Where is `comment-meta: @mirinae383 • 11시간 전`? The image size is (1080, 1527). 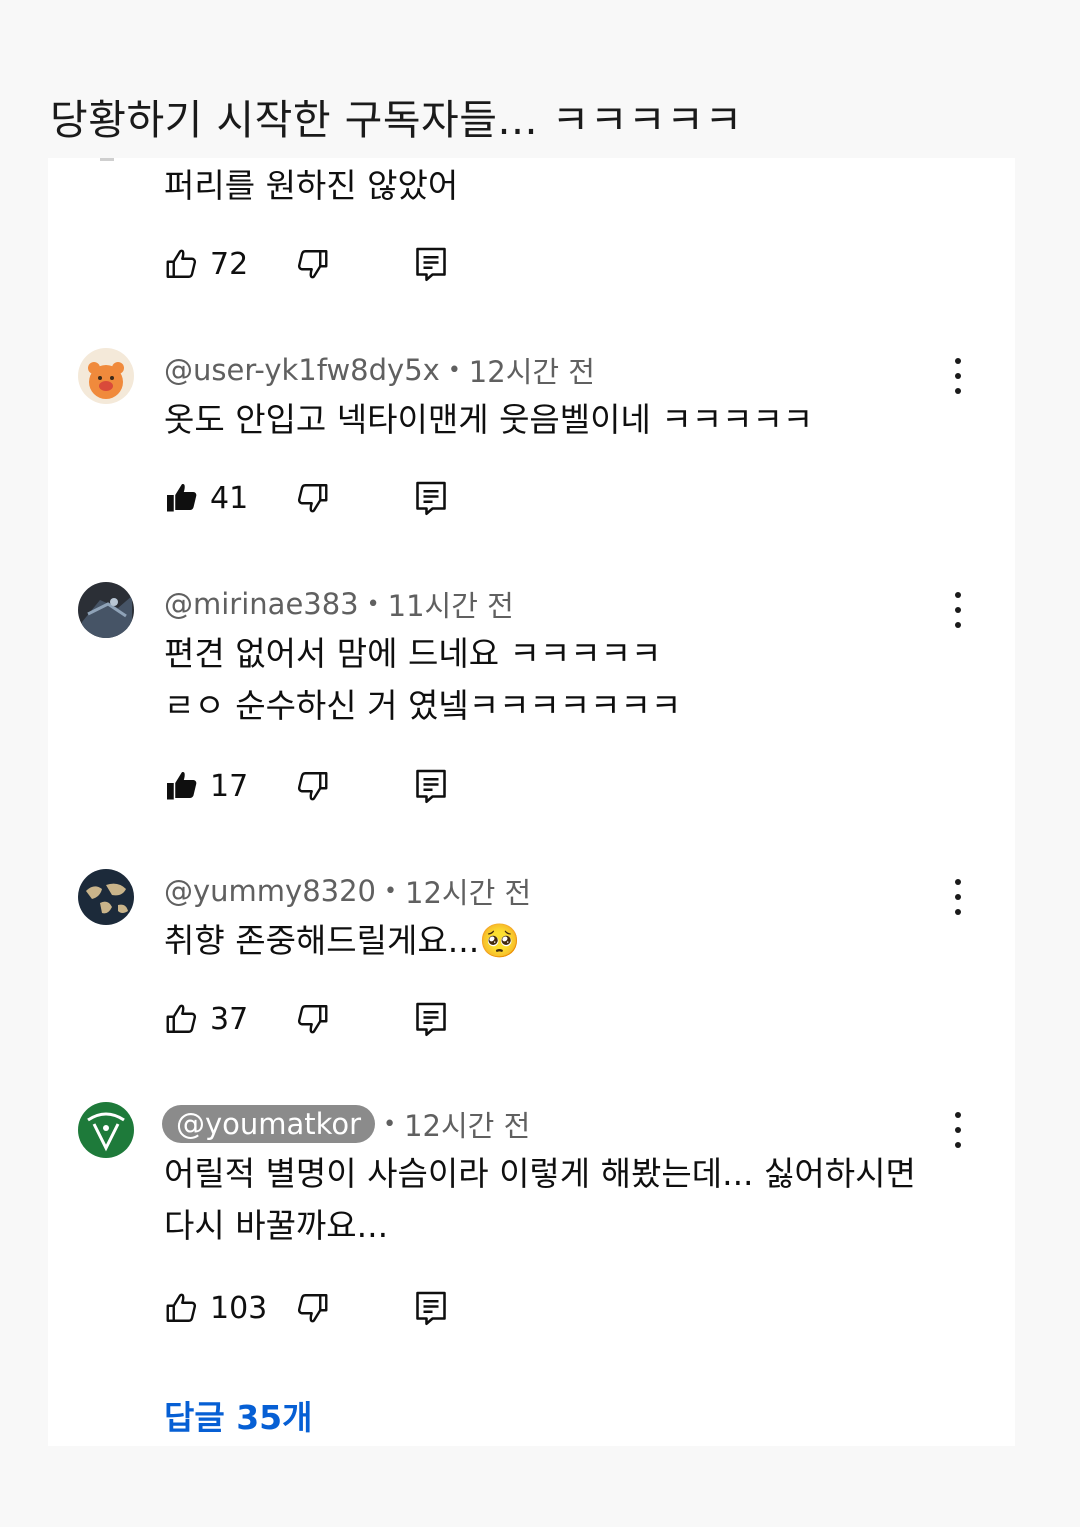
comment-meta: @mirinae383 • 11시간 전 is located at coordinates (339, 604).